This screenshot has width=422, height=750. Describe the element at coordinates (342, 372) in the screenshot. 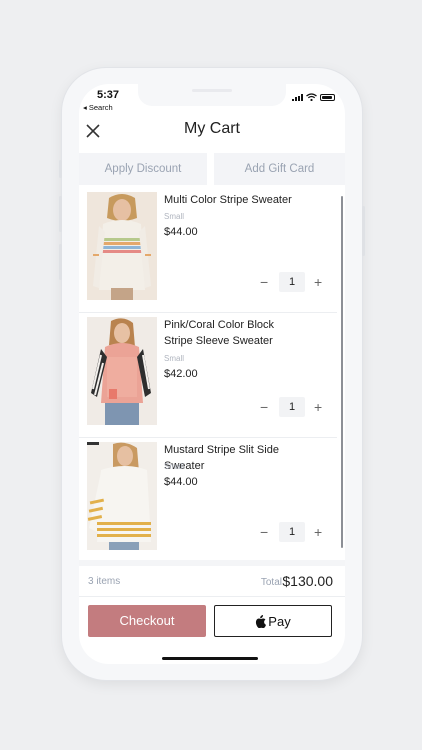

I see `scrollbar` at that location.